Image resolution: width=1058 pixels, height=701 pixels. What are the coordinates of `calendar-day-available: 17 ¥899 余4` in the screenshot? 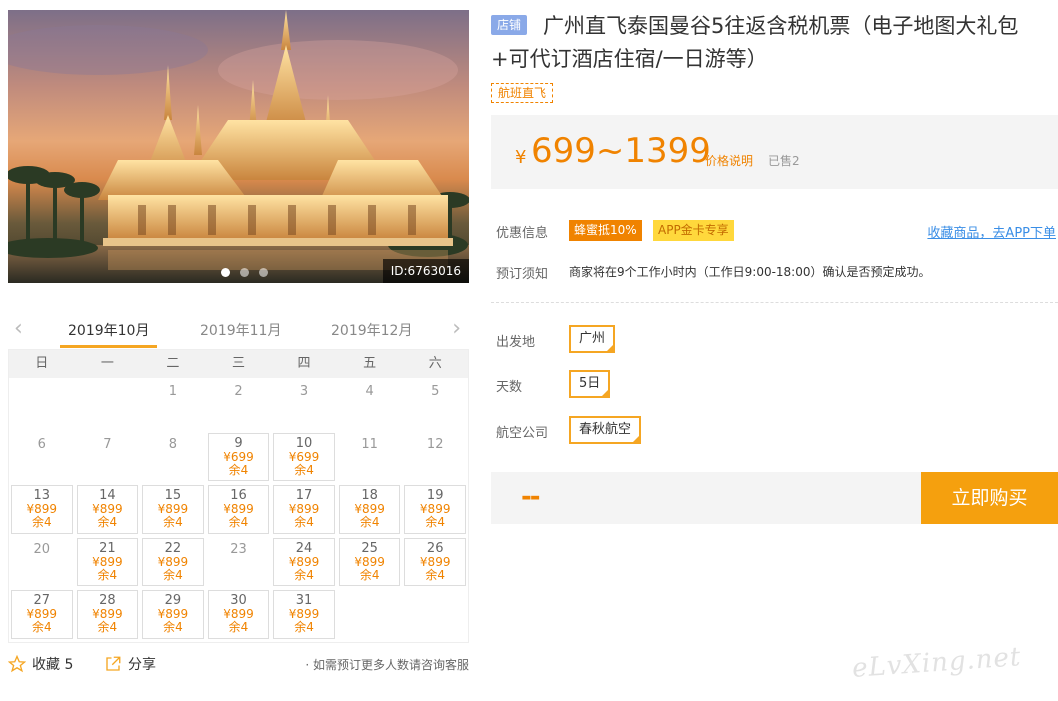 It's located at (304, 509).